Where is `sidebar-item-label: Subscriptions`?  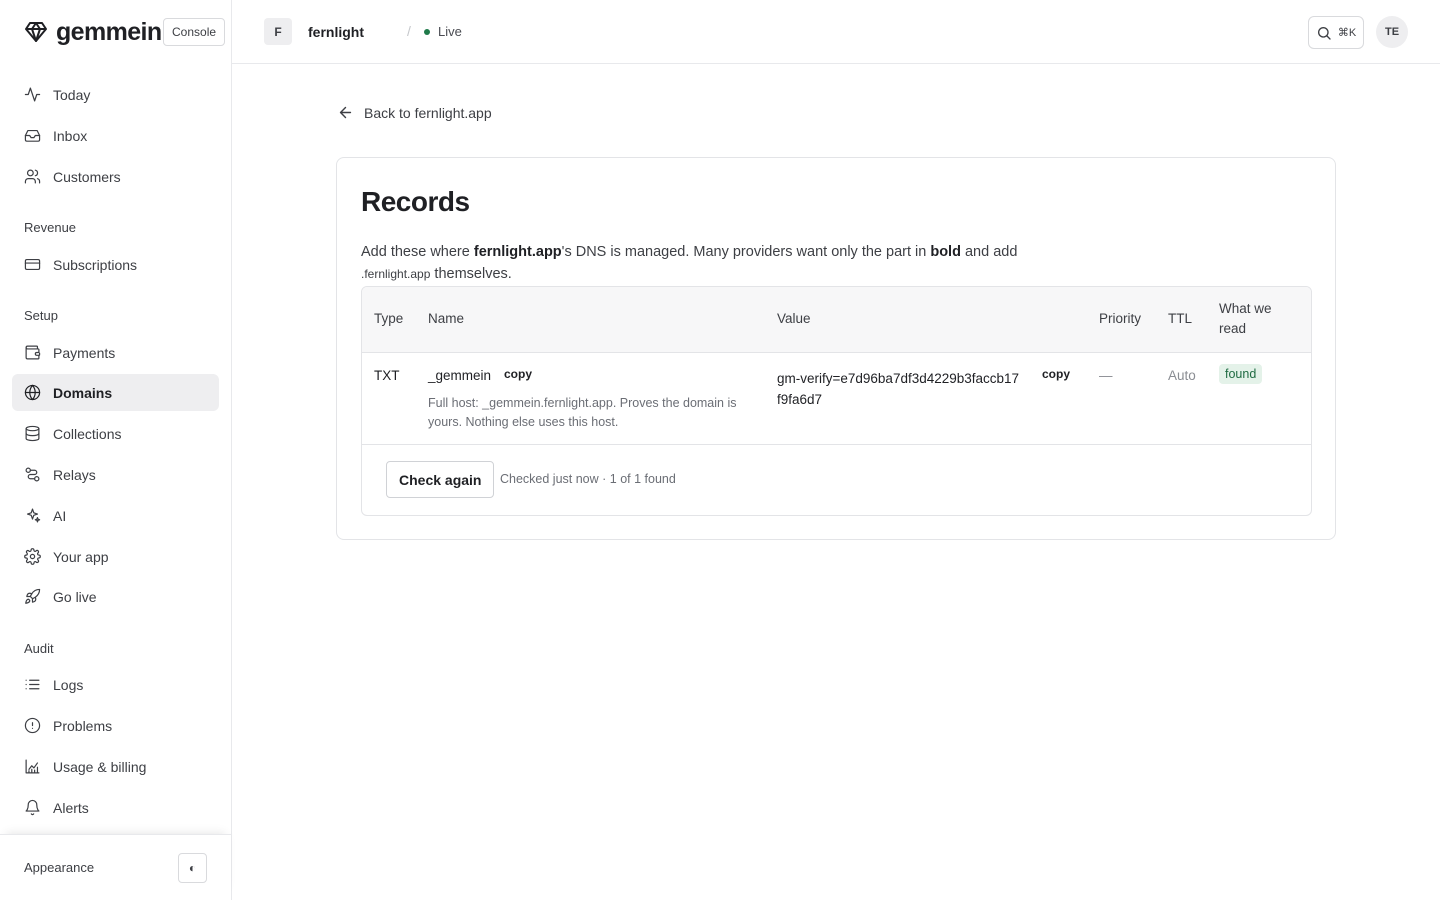 sidebar-item-label: Subscriptions is located at coordinates (95, 264).